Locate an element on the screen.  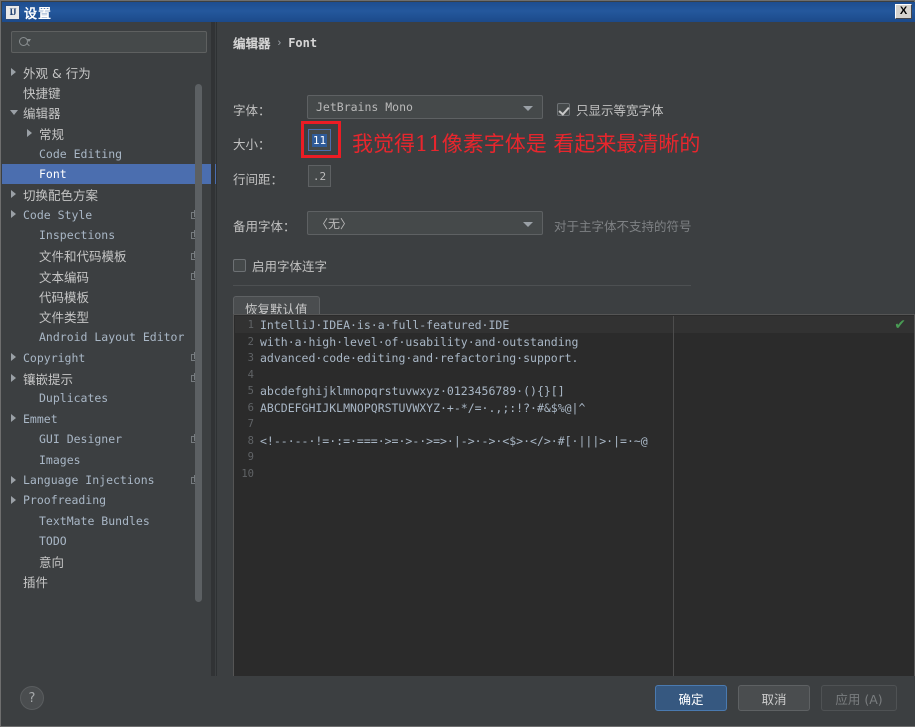
sidebar-item-label: 文本编码 is located at coordinates (64, 277).